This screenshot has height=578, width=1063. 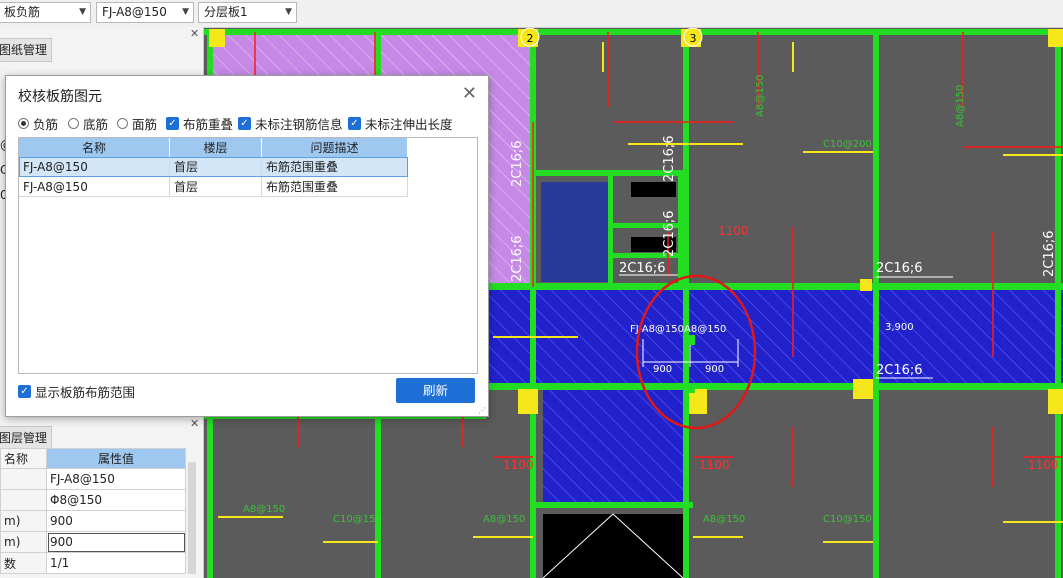 What do you see at coordinates (1043, 465) in the screenshot?
I see `label-1100c: 1100` at bounding box center [1043, 465].